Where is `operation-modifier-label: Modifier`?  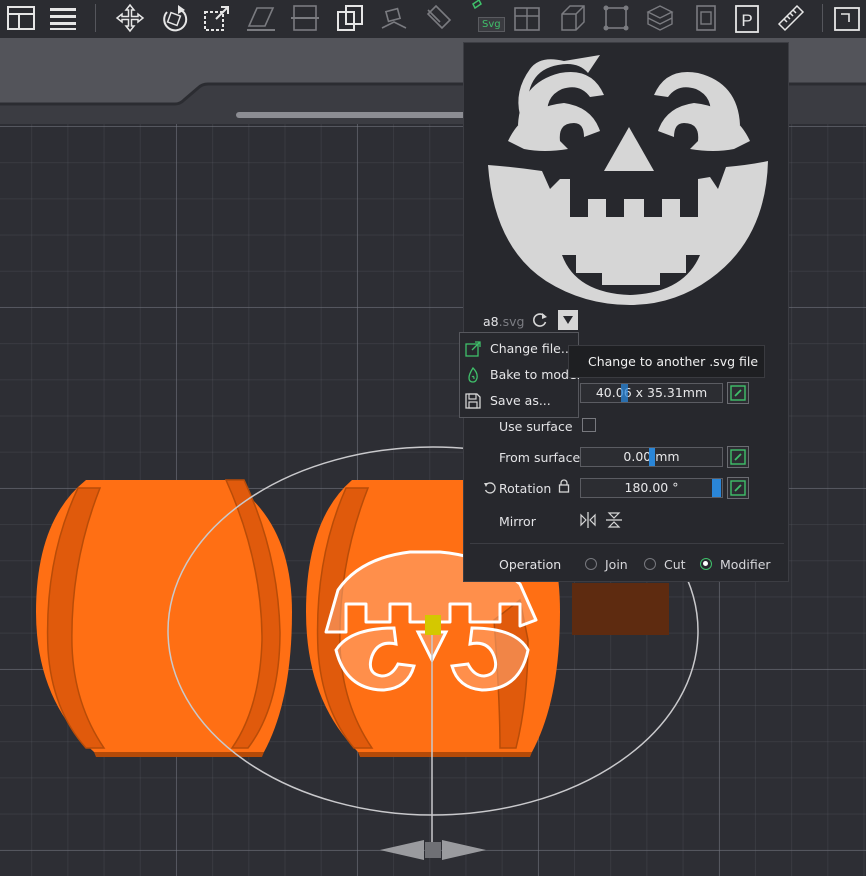
operation-modifier-label: Modifier is located at coordinates (745, 564).